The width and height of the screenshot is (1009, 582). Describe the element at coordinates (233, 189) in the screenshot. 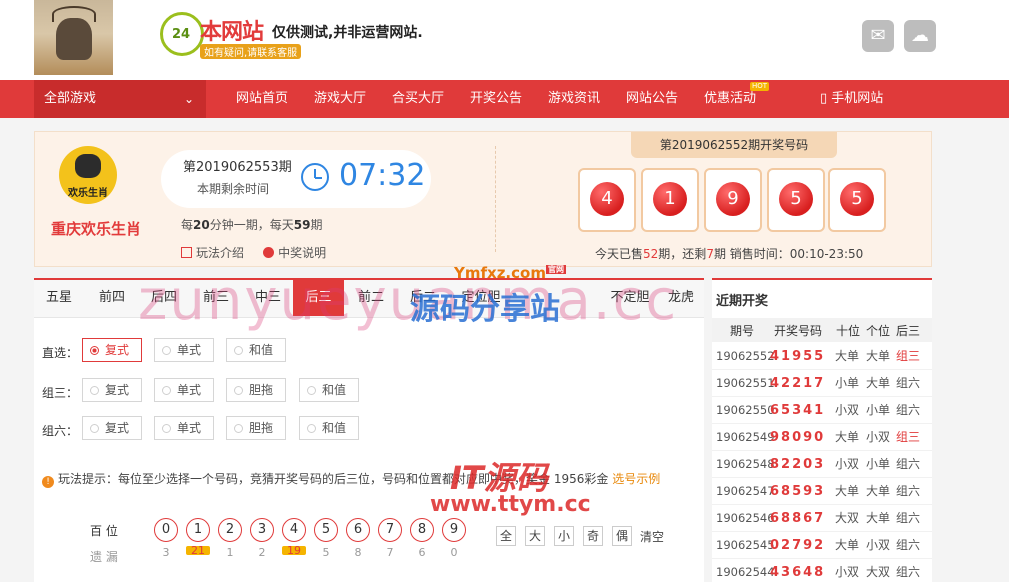

I see `remaining-label: 本期剩余时间` at that location.